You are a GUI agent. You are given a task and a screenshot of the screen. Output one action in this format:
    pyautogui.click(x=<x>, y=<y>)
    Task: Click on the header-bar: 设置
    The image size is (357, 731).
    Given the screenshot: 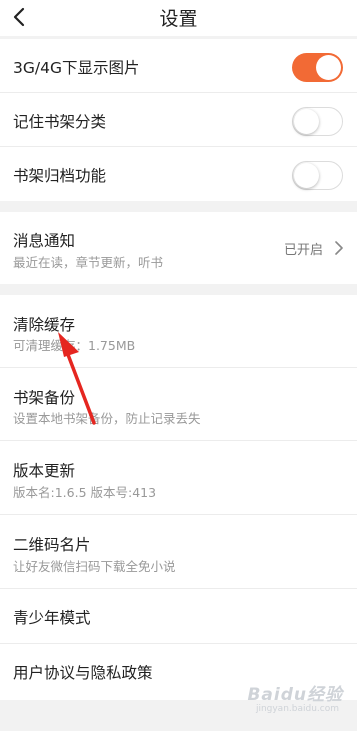 What is the action you would take?
    pyautogui.click(x=178, y=18)
    